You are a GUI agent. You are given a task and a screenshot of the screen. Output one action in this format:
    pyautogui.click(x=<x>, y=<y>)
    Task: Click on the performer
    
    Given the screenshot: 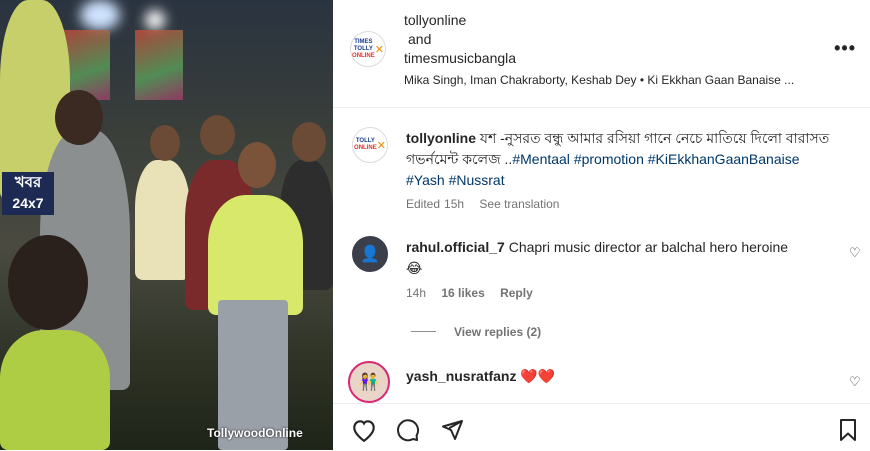 What is the action you would take?
    pyautogui.click(x=255, y=255)
    